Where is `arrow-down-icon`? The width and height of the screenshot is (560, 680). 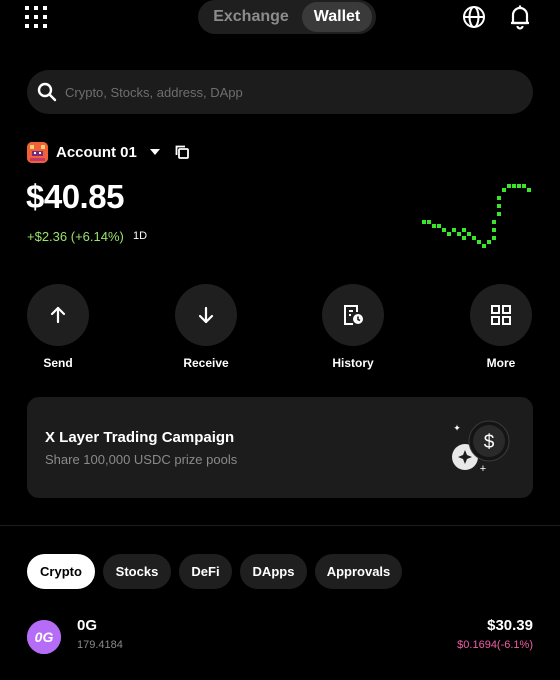 arrow-down-icon is located at coordinates (206, 315).